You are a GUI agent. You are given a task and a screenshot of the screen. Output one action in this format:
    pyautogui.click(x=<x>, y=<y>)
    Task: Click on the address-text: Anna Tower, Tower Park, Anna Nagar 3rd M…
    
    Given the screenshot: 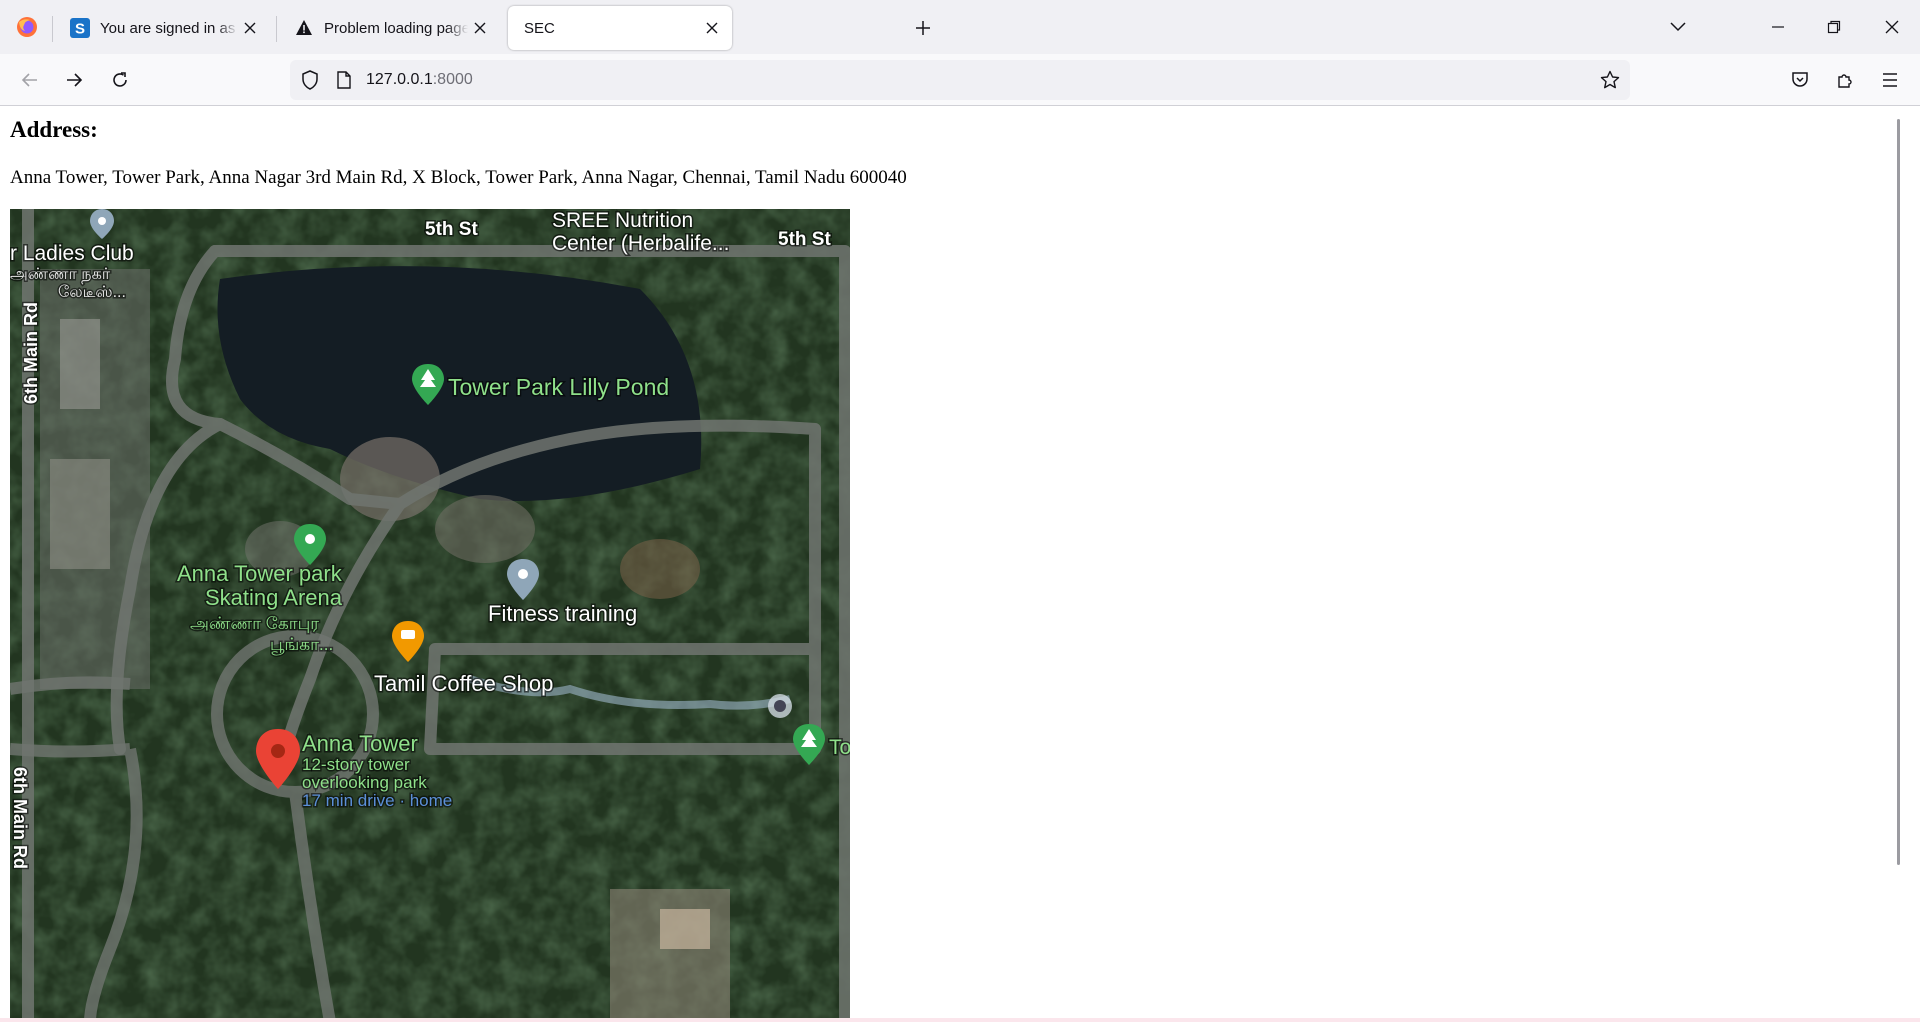 What is the action you would take?
    pyautogui.click(x=458, y=177)
    